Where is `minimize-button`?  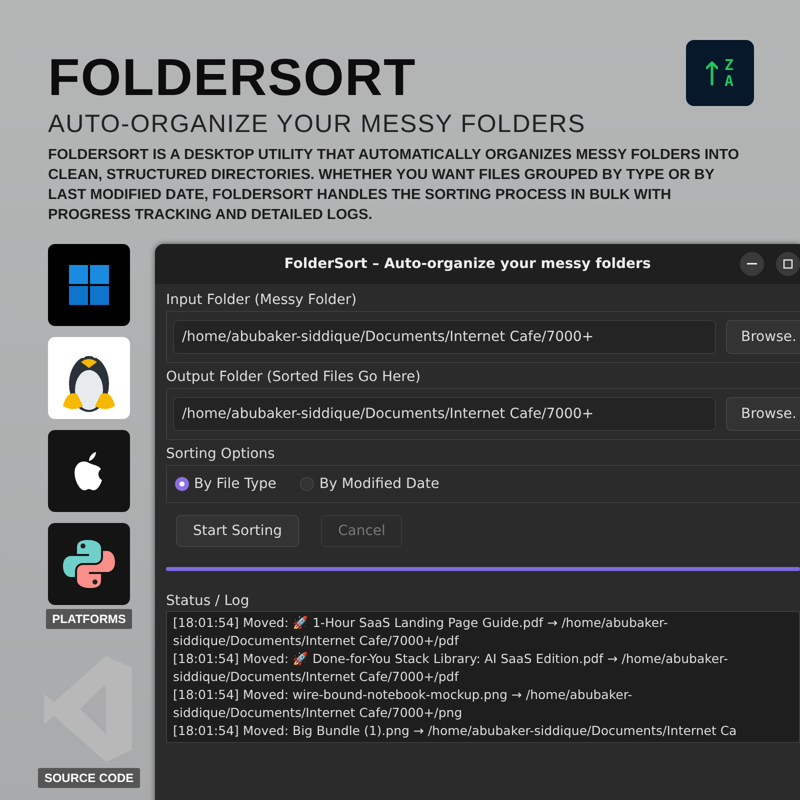 minimize-button is located at coordinates (752, 264).